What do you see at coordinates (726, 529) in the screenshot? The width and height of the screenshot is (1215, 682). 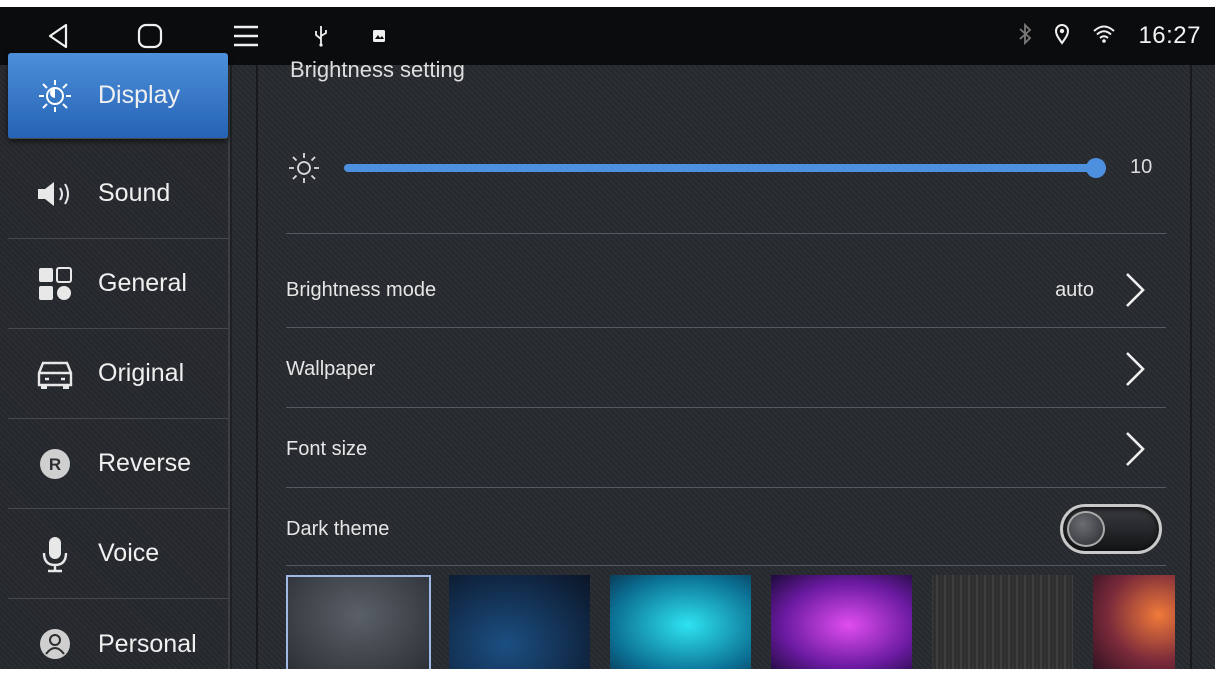 I see `dark-theme-row: Dark theme` at bounding box center [726, 529].